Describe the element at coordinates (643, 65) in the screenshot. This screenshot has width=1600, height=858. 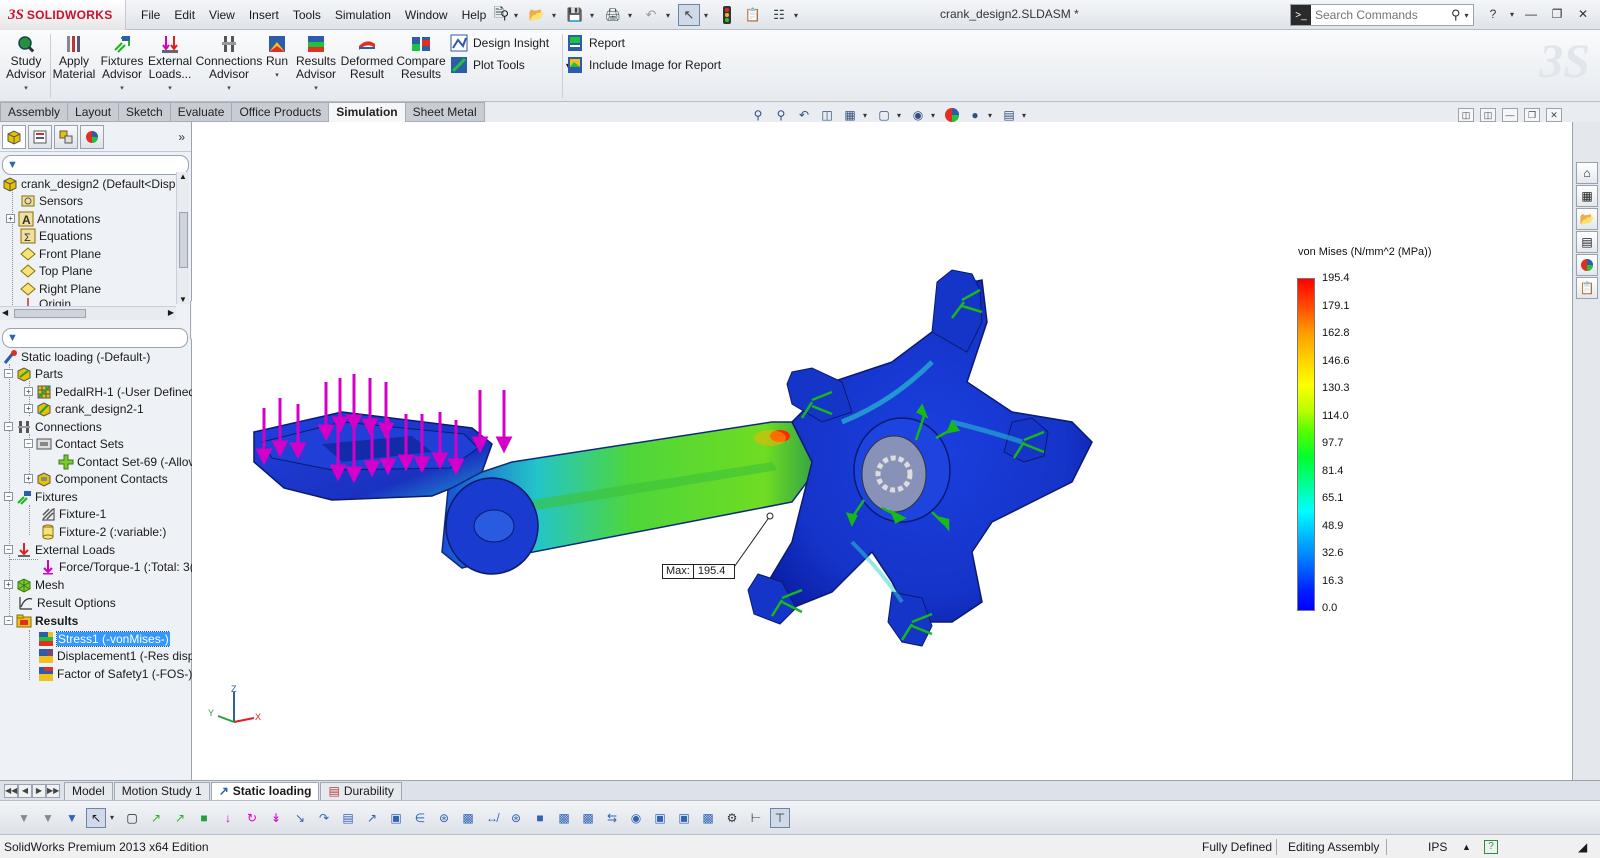
I see `include-image-button: Include Image for Report` at that location.